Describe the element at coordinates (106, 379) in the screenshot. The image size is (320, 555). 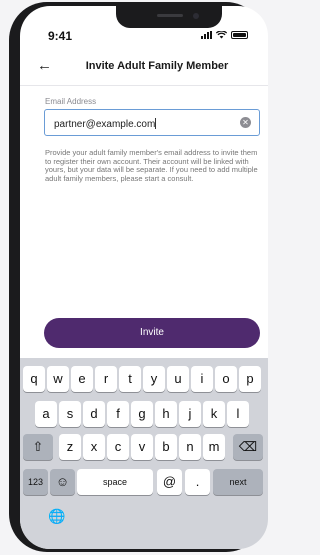
I see `key-r: r` at that location.